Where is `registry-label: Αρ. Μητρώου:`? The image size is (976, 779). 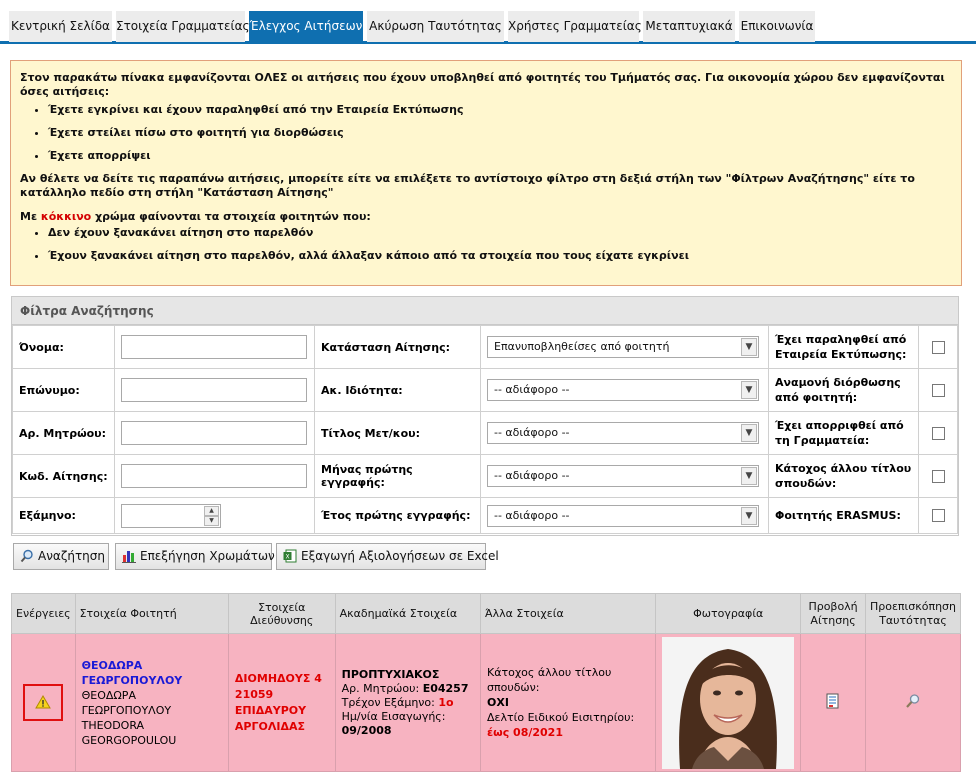
registry-label: Αρ. Μητρώου: is located at coordinates (63, 433).